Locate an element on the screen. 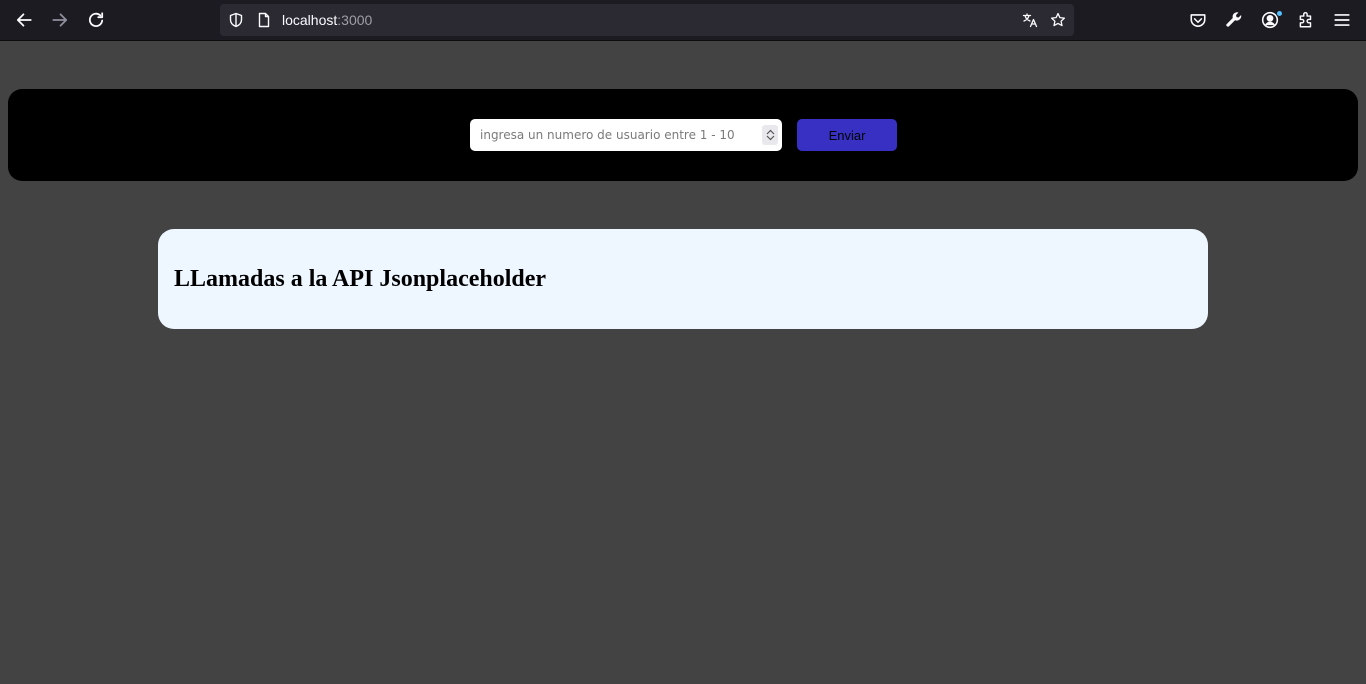 The image size is (1366, 684). main-card: LLamadas a la API Jsonplaceholder is located at coordinates (683, 279).